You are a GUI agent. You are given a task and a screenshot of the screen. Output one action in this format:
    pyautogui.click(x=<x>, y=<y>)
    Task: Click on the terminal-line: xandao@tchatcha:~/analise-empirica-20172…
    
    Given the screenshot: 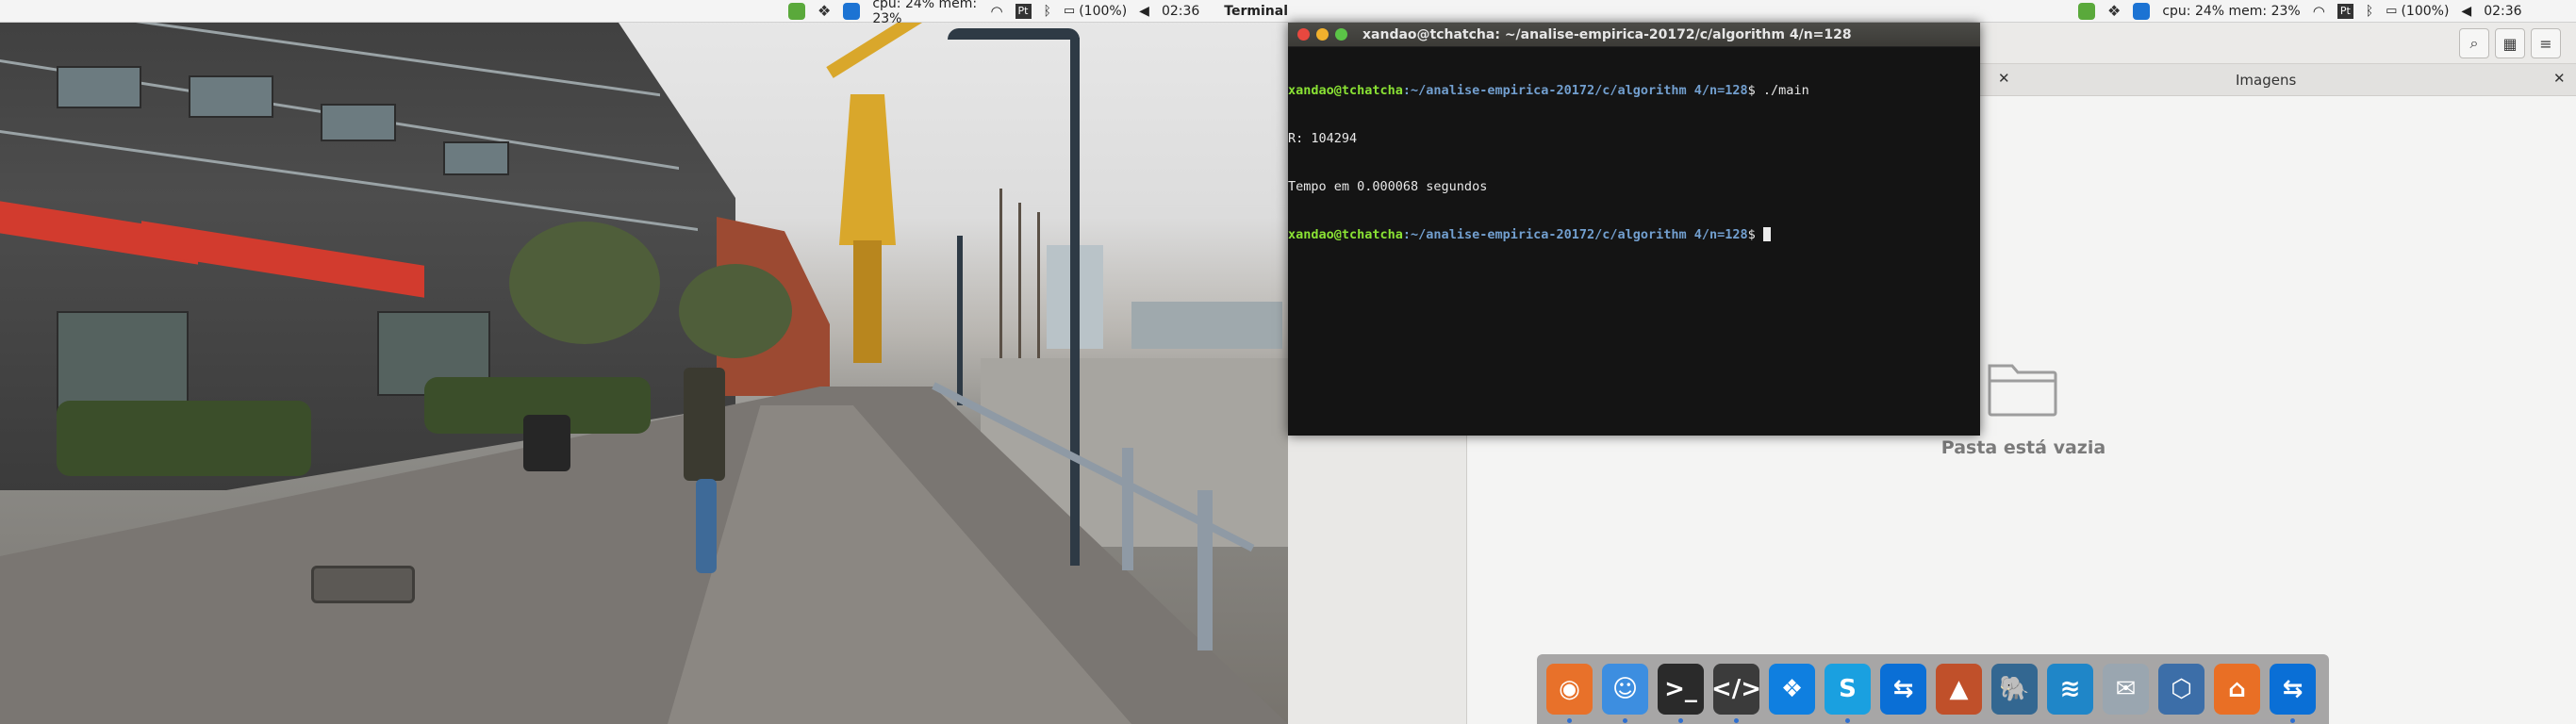 What is the action you would take?
    pyautogui.click(x=1634, y=91)
    